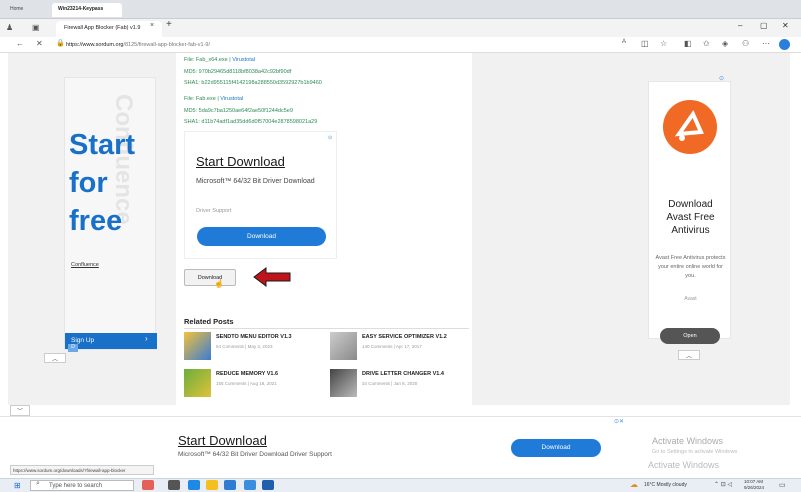  Describe the element at coordinates (152, 25) in the screenshot. I see `tab-close-icon: ×` at that location.